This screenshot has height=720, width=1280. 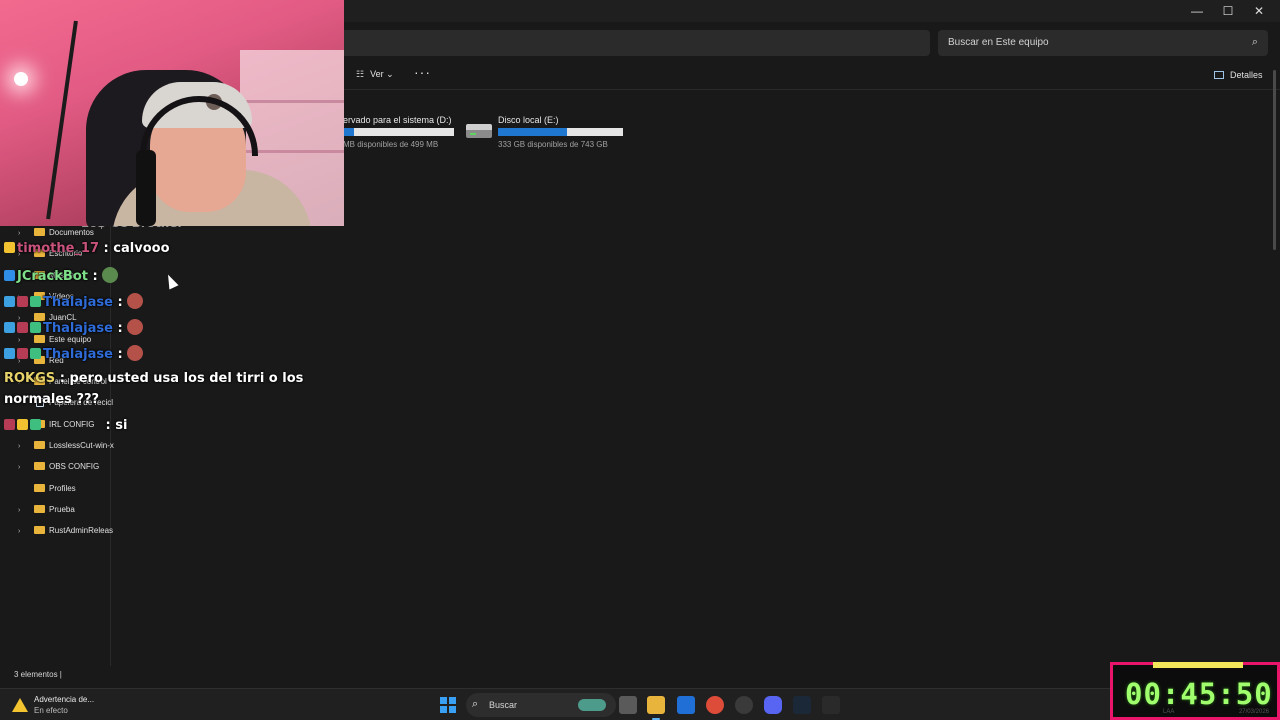 What do you see at coordinates (1103, 43) in the screenshot?
I see `search-input: Buscar en Este equipo ⌕` at bounding box center [1103, 43].